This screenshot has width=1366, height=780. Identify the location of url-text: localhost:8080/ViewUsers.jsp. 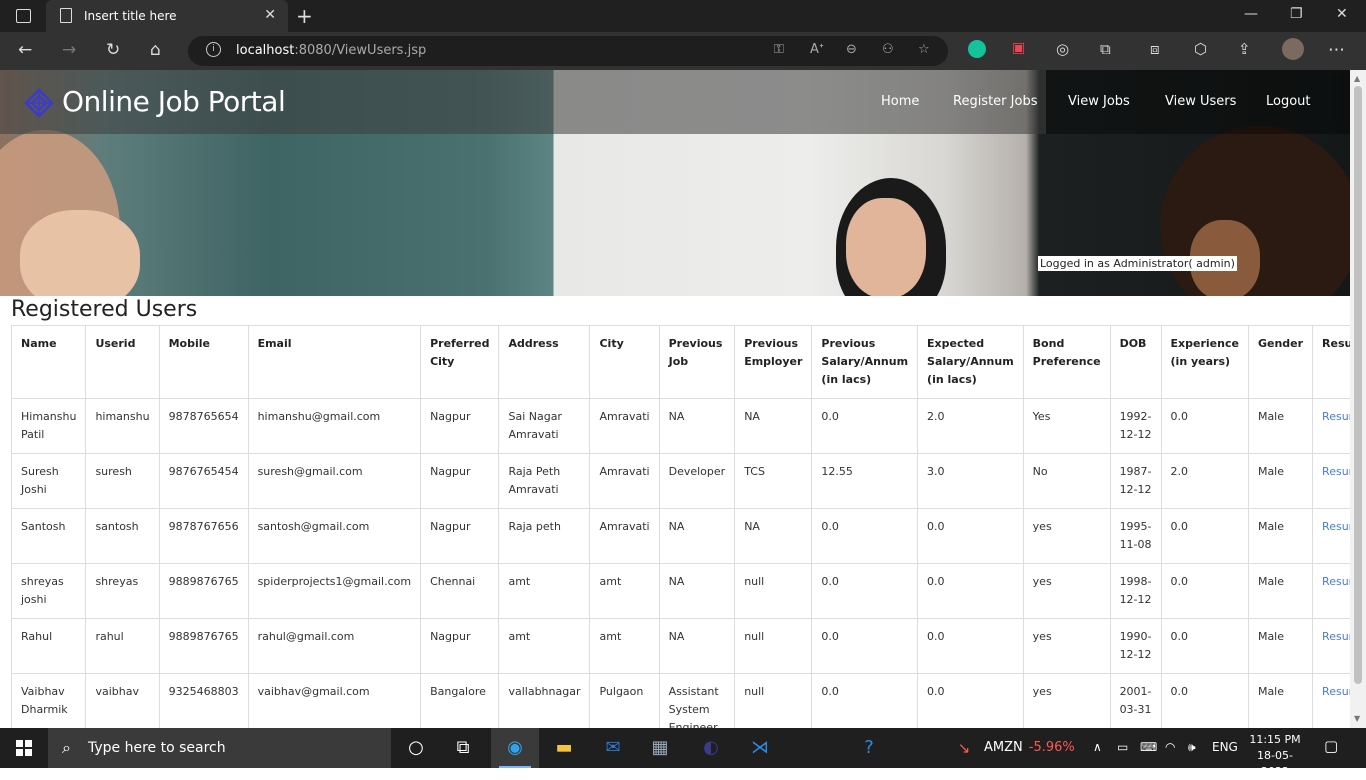
(331, 50).